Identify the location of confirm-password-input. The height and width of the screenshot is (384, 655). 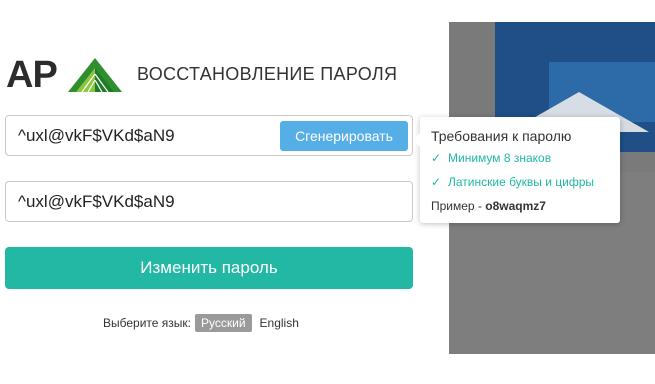
(148, 201).